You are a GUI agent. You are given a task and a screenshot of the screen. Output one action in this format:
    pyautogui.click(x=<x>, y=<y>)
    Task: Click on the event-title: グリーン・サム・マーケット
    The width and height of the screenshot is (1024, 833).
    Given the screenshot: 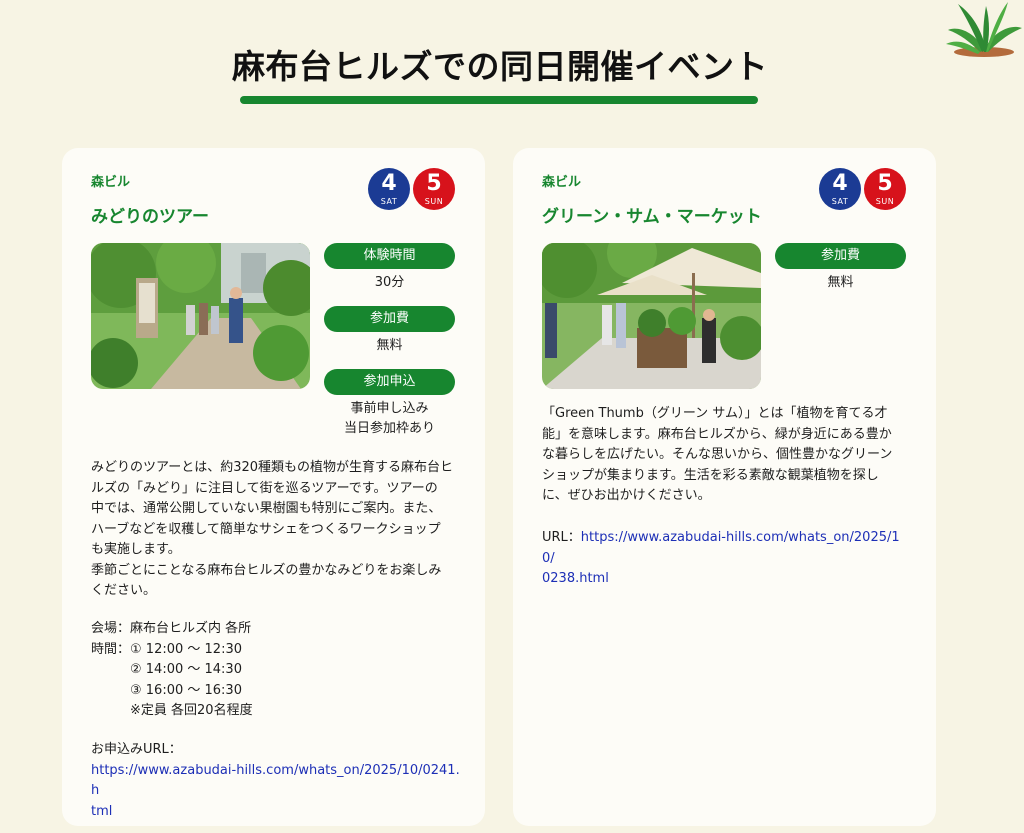 What is the action you would take?
    pyautogui.click(x=652, y=217)
    